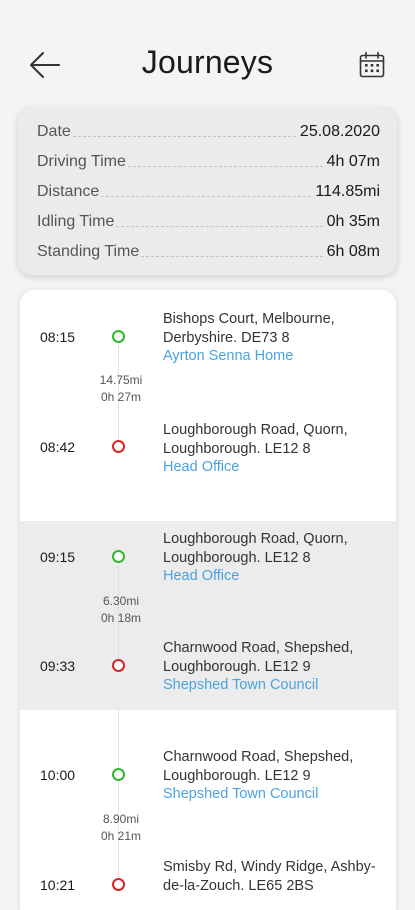  What do you see at coordinates (58, 885) in the screenshot?
I see `end-time: 10:21` at bounding box center [58, 885].